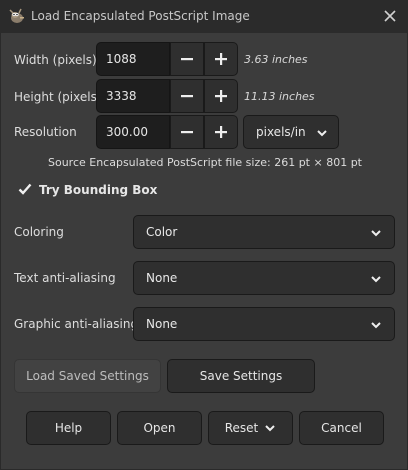 This screenshot has height=470, width=408. What do you see at coordinates (241, 428) in the screenshot?
I see `reset-button-label: Reset` at bounding box center [241, 428].